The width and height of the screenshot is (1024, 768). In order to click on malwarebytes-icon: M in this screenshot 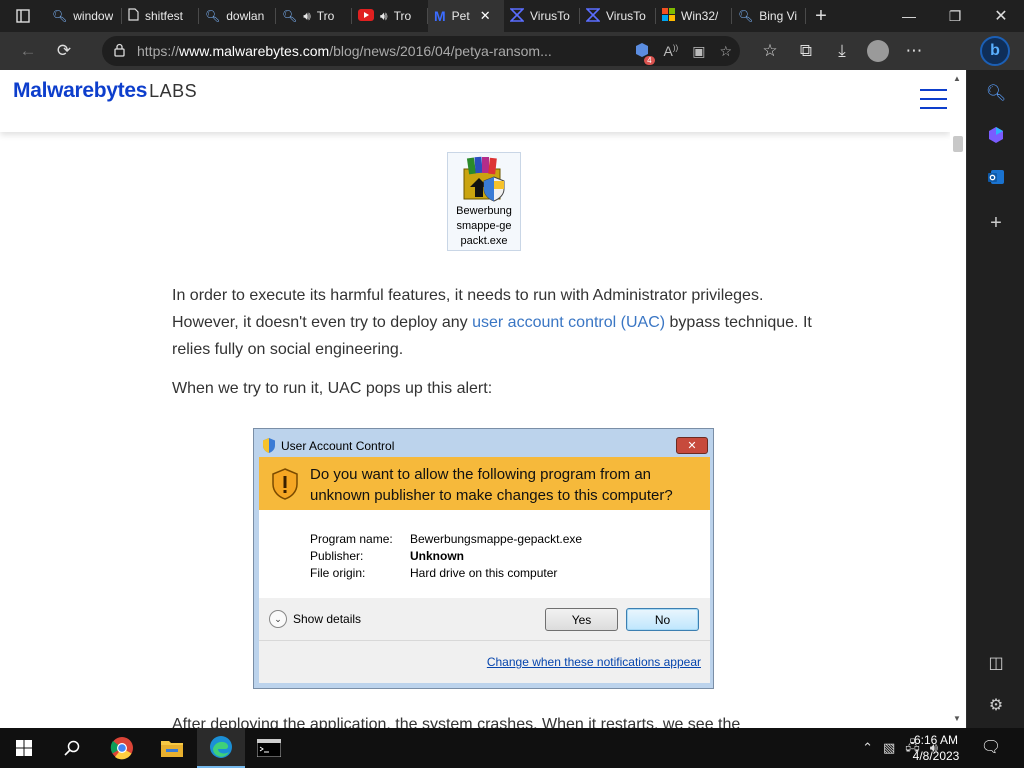, I will do `click(440, 16)`.